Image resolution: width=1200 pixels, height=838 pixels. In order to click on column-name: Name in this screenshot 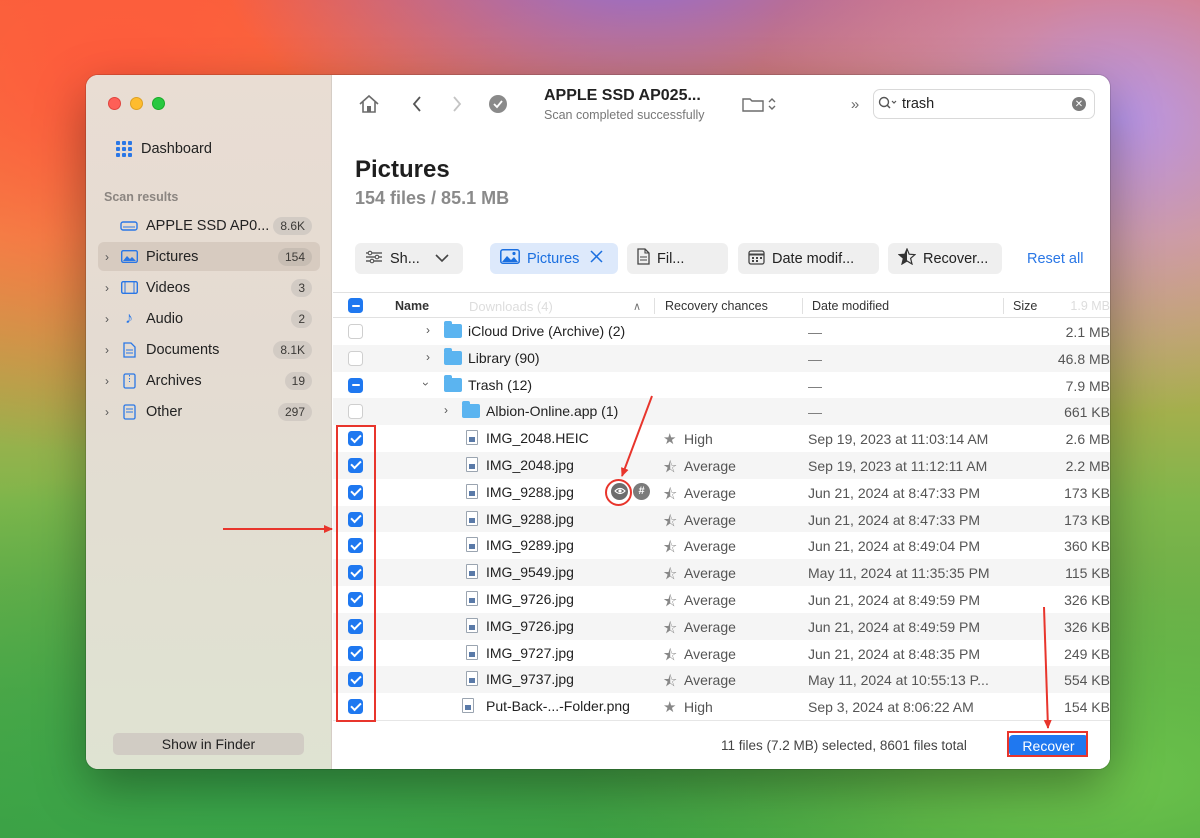, I will do `click(412, 306)`.